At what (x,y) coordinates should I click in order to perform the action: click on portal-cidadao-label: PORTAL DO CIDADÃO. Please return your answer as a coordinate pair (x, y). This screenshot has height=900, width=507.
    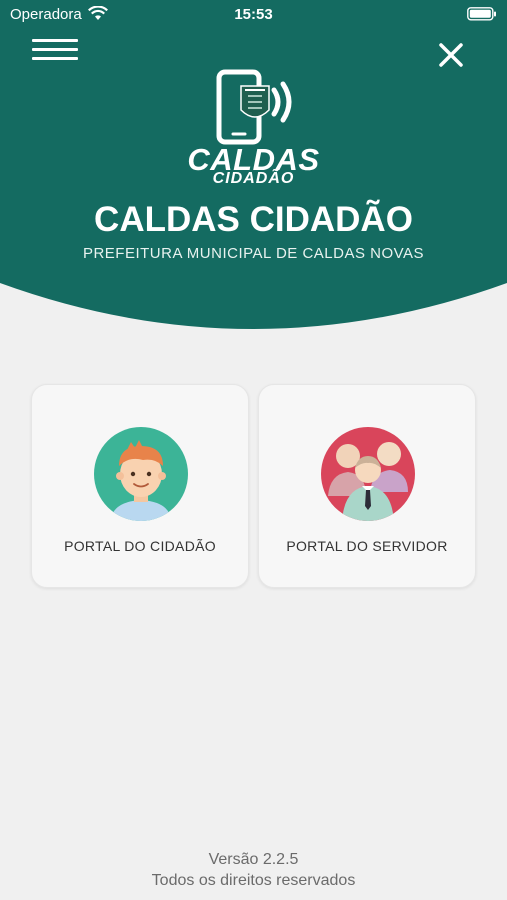
    Looking at the image, I should click on (140, 546).